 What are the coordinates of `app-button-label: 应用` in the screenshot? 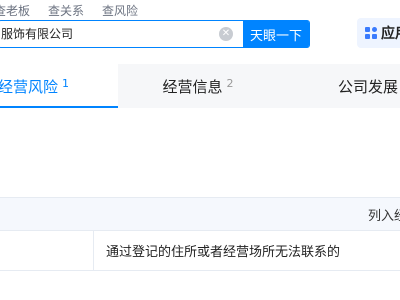 It's located at (390, 34).